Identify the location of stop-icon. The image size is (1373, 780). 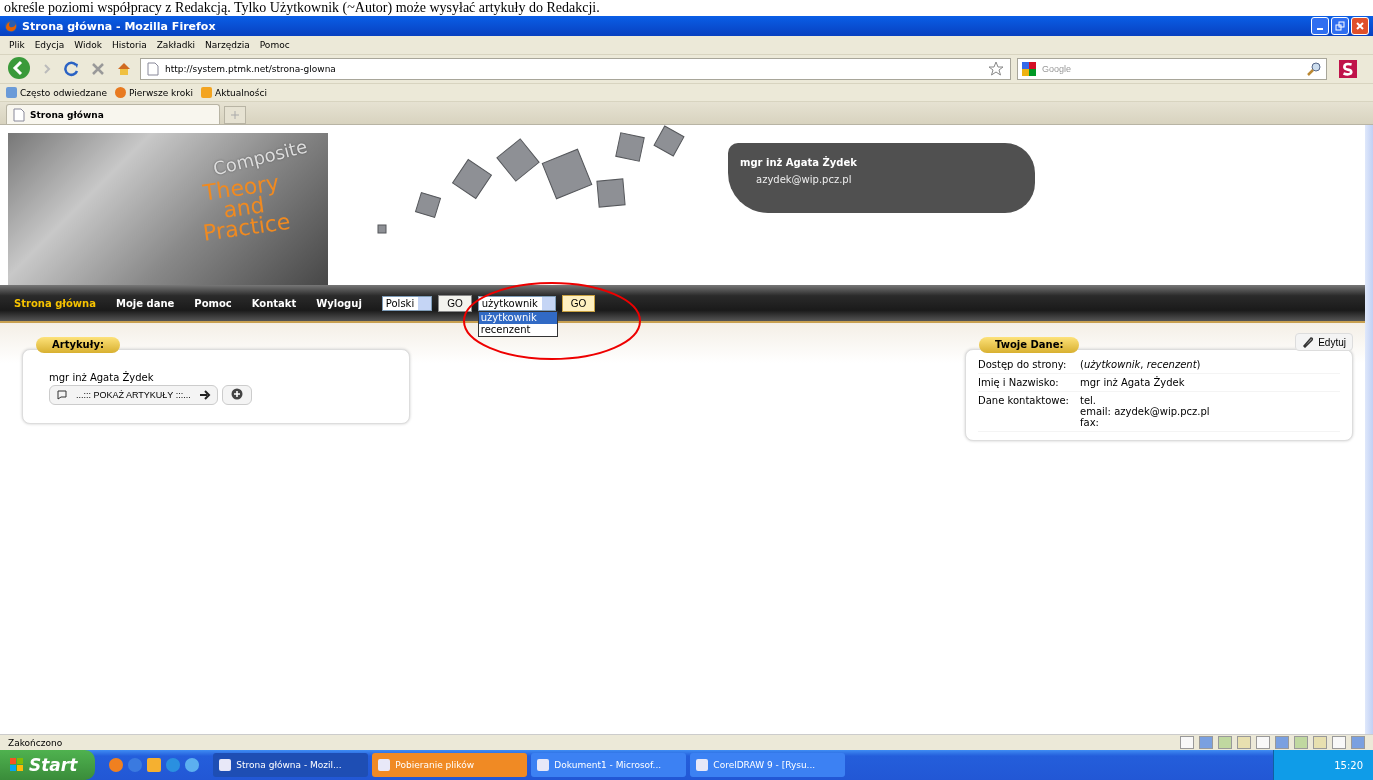
(98, 69).